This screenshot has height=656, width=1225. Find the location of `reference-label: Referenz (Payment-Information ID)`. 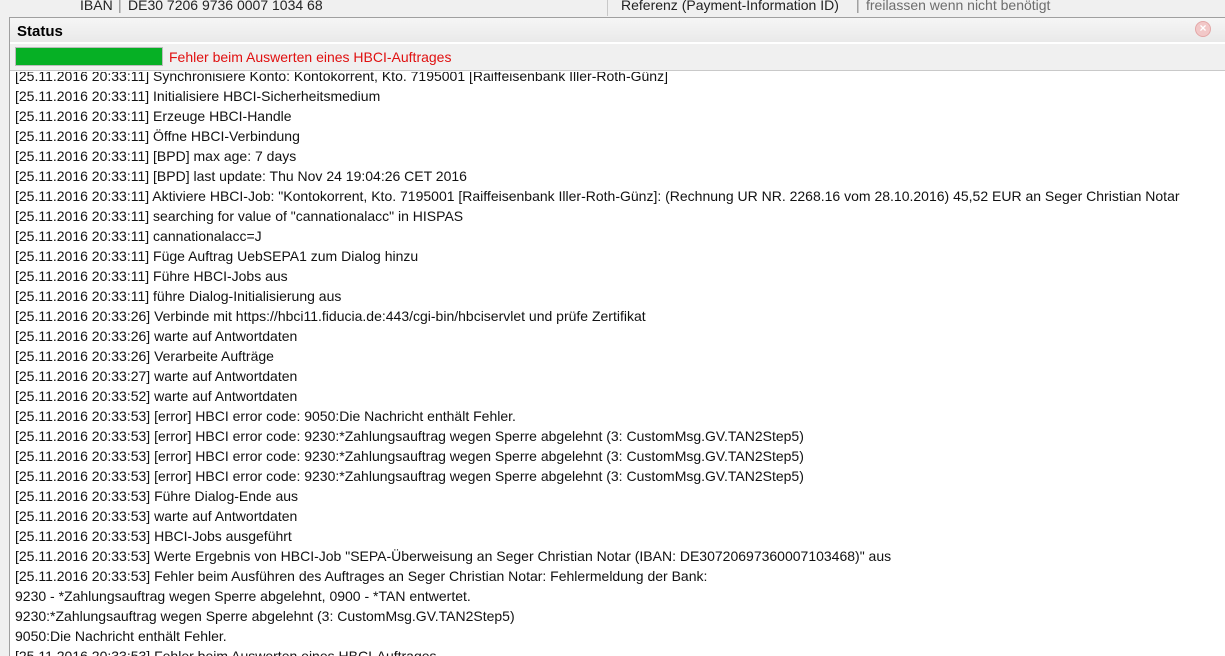

reference-label: Referenz (Payment-Information ID) is located at coordinates (730, 6).